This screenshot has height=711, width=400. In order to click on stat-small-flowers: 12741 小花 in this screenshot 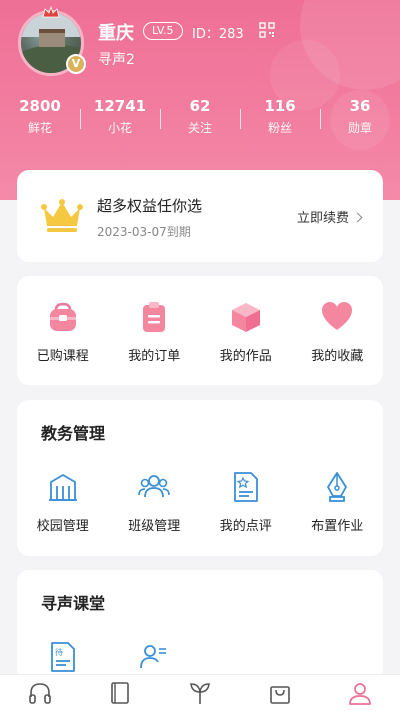, I will do `click(120, 119)`.